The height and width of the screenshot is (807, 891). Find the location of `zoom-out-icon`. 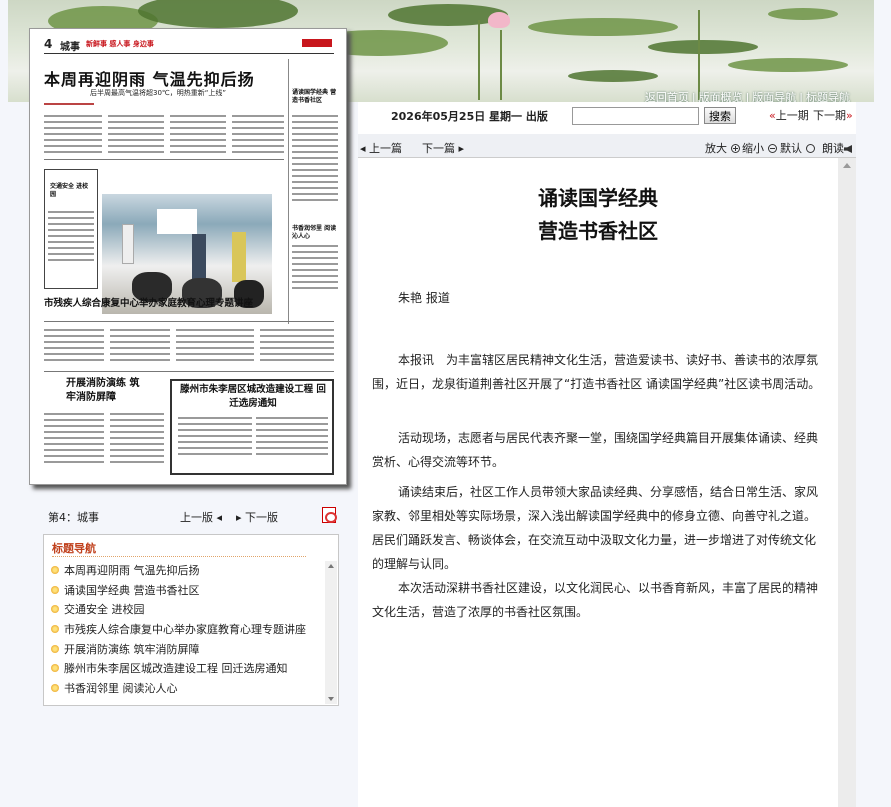

zoom-out-icon is located at coordinates (772, 148).